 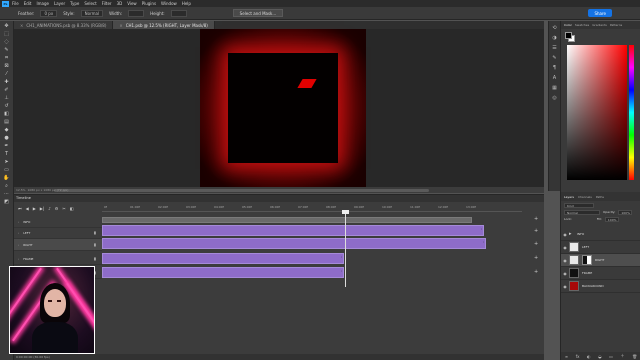 What do you see at coordinates (611, 219) in the screenshot?
I see `fill-input: 100%` at bounding box center [611, 219].